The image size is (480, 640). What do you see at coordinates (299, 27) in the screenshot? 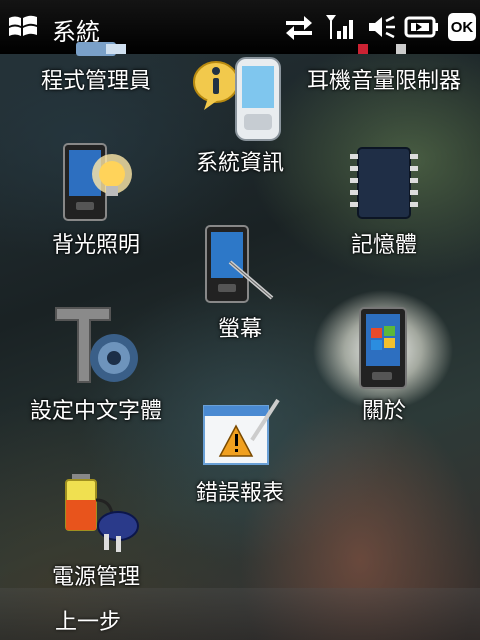
I see `sync-arrows-icon` at bounding box center [299, 27].